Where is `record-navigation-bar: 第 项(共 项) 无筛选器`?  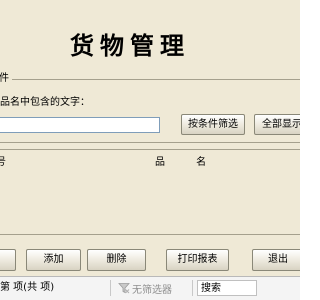
record-navigation-bar: 第 项(共 项) 无筛选器 is located at coordinates (150, 288).